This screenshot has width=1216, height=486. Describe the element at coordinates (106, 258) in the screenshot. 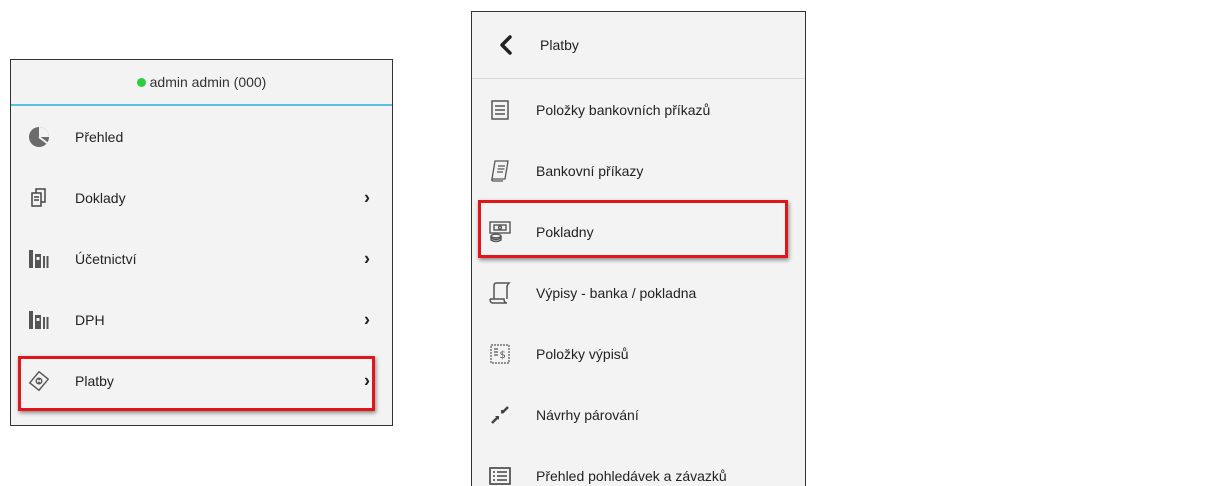

I see `main-menu-label: Účetnictví` at that location.